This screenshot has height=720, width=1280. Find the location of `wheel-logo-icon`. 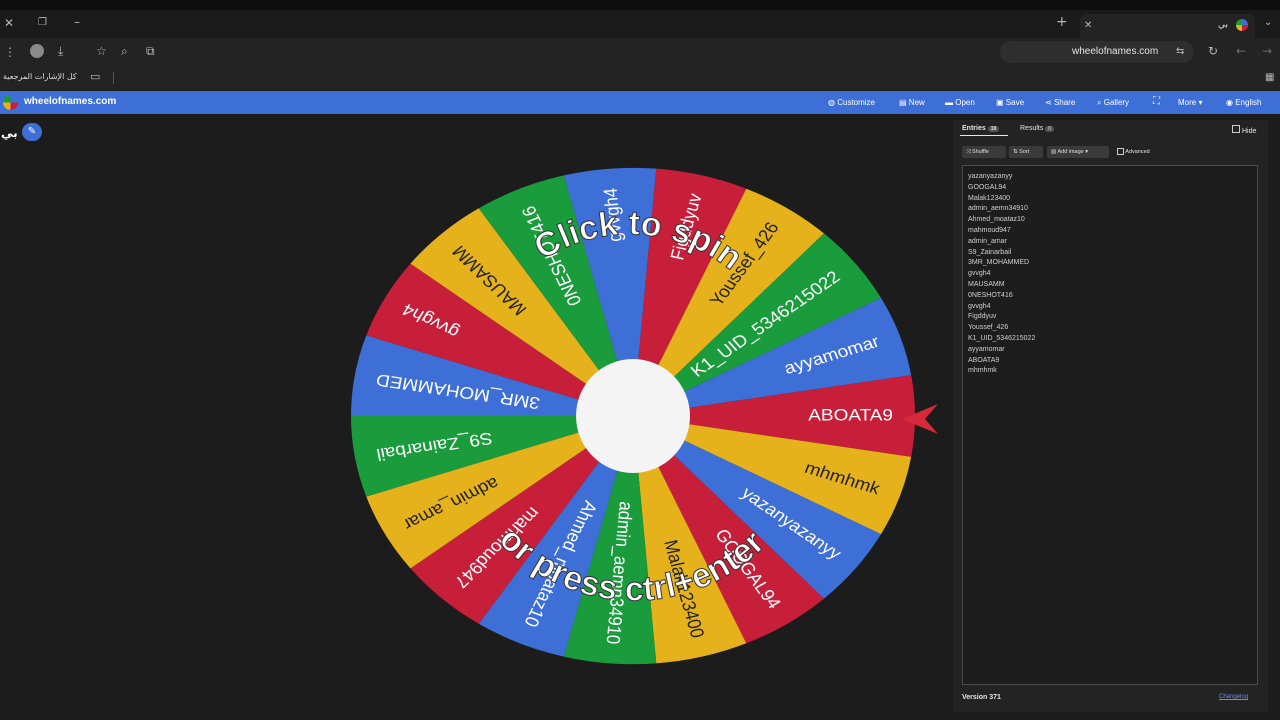

wheel-logo-icon is located at coordinates (10, 102).